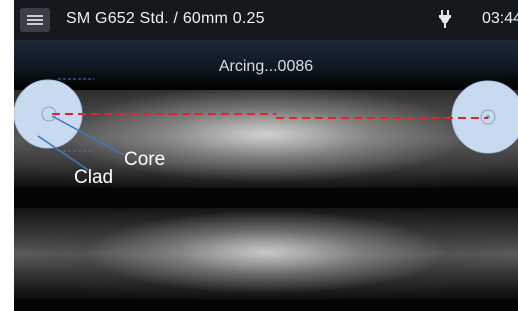 The height and width of the screenshot is (311, 518). I want to click on clad-label: Clad, so click(94, 177).